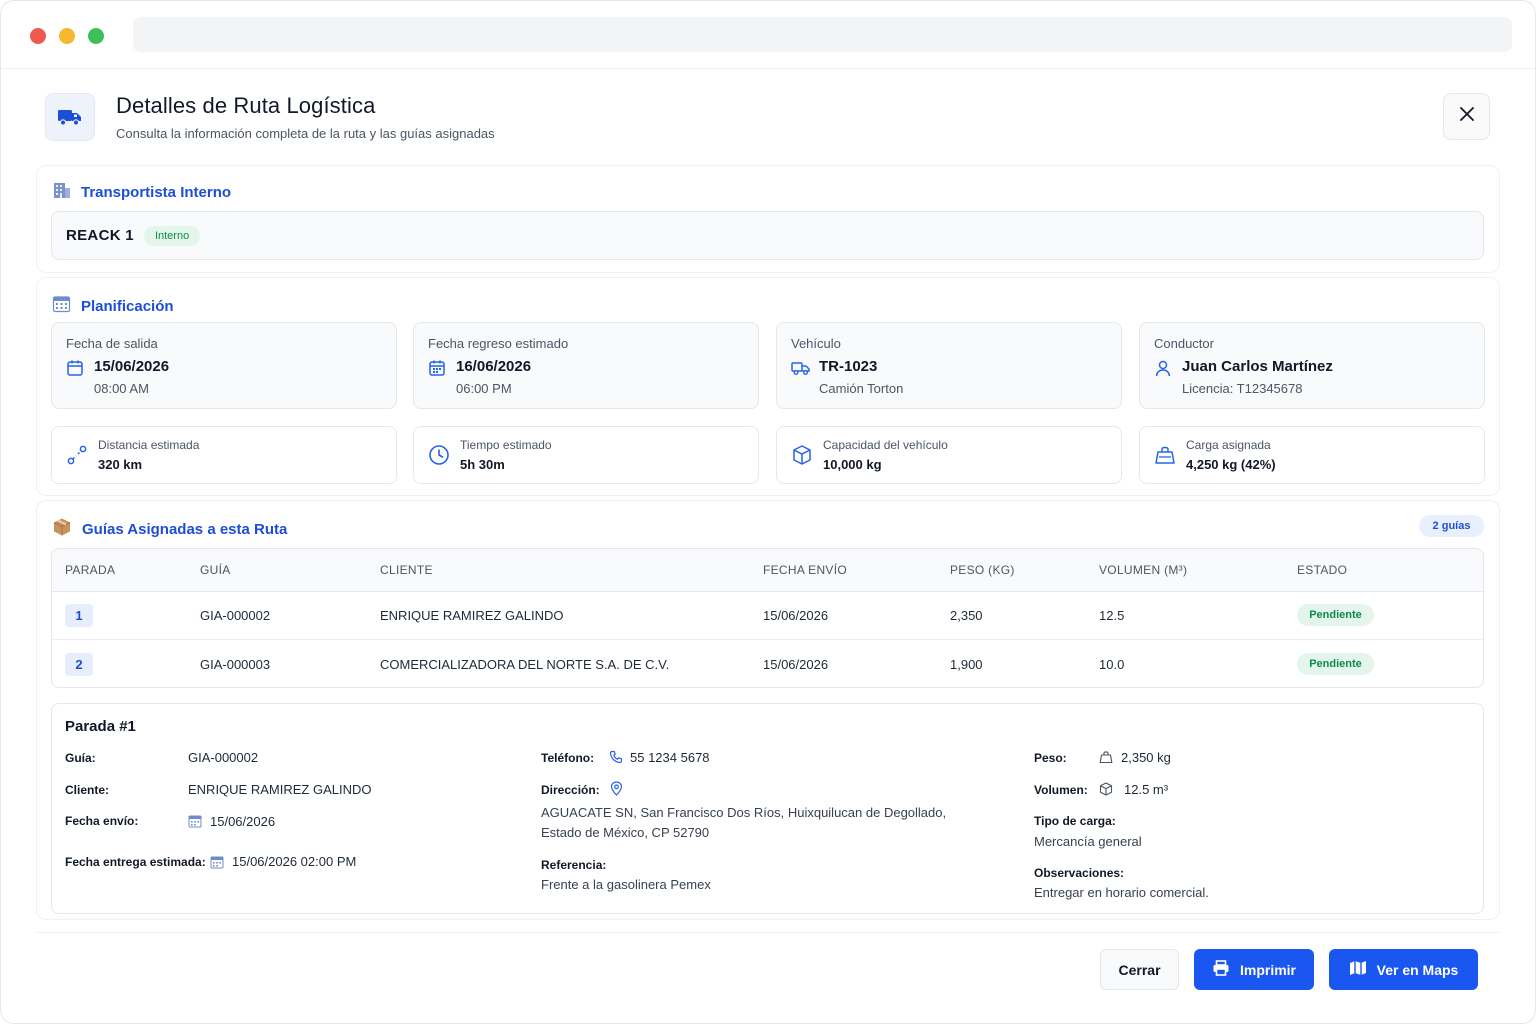  I want to click on box-icon, so click(802, 457).